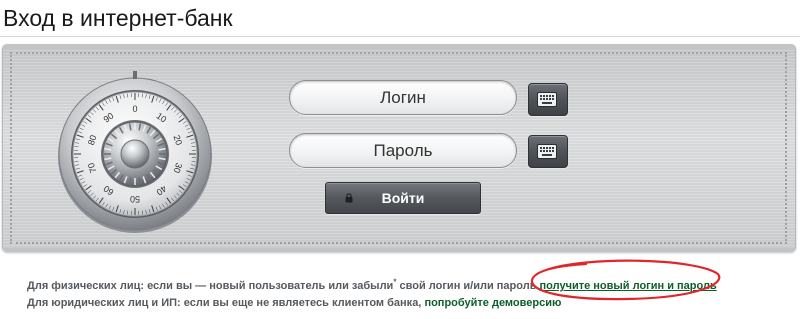 Image resolution: width=800 pixels, height=319 pixels. What do you see at coordinates (786, 148) in the screenshot?
I see `panel-stitch-right` at bounding box center [786, 148].